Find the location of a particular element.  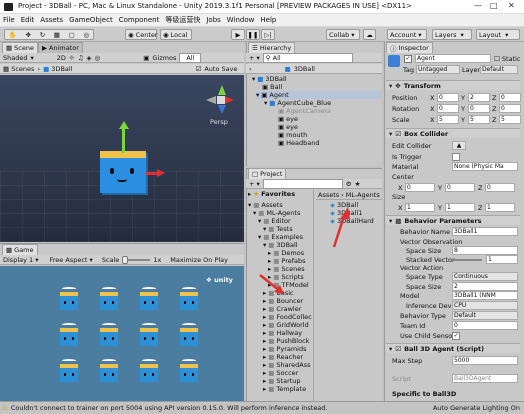

project-folder-item: ▸ ■ Reacher is located at coordinates (283, 357).